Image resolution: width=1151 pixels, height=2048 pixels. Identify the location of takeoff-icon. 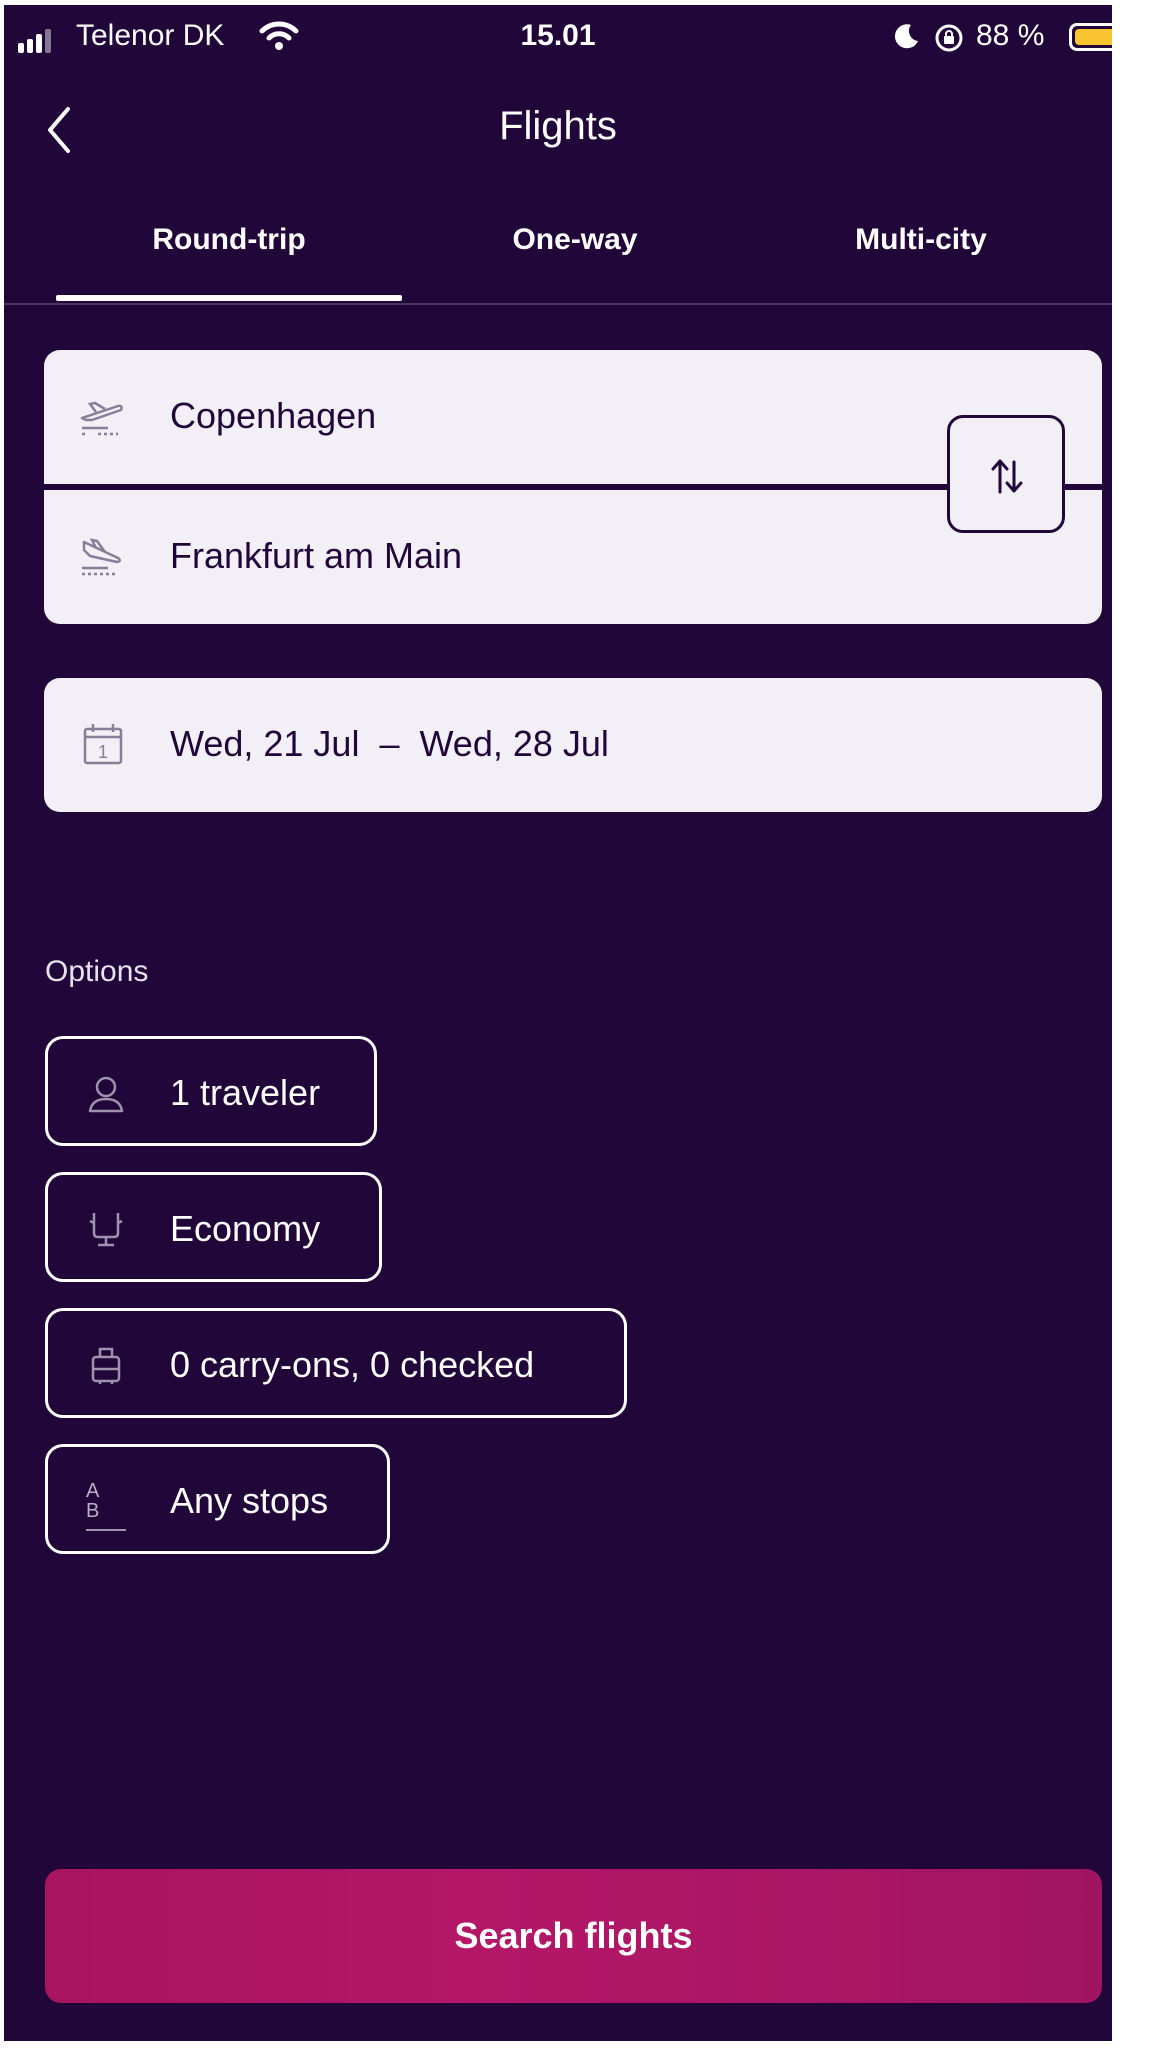
(101, 418).